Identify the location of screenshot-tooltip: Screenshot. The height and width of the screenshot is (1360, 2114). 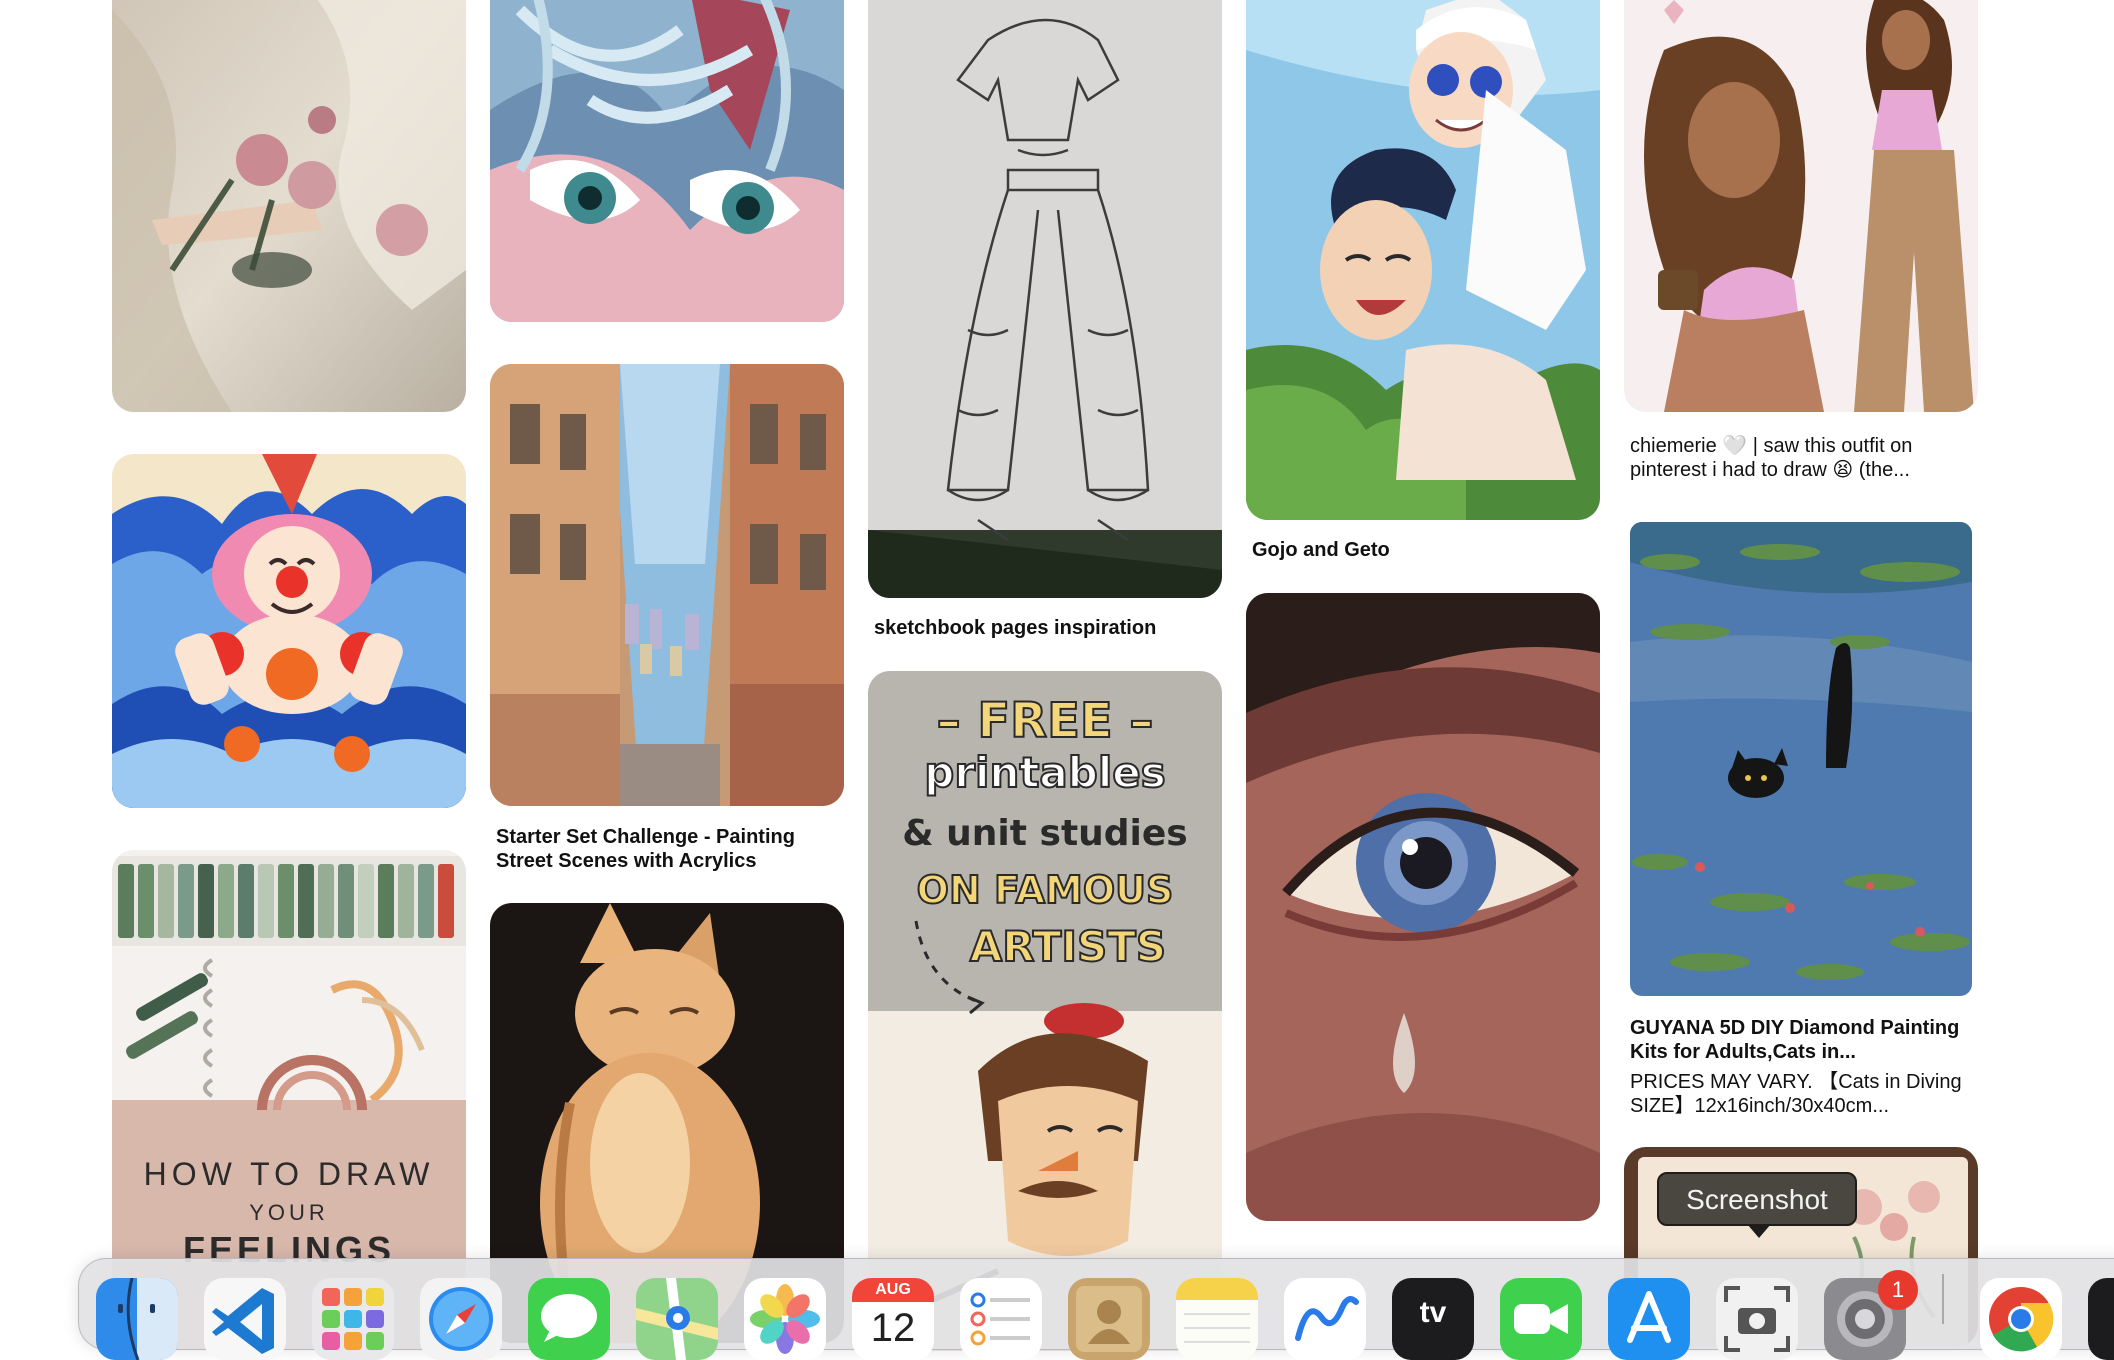
(1757, 1199).